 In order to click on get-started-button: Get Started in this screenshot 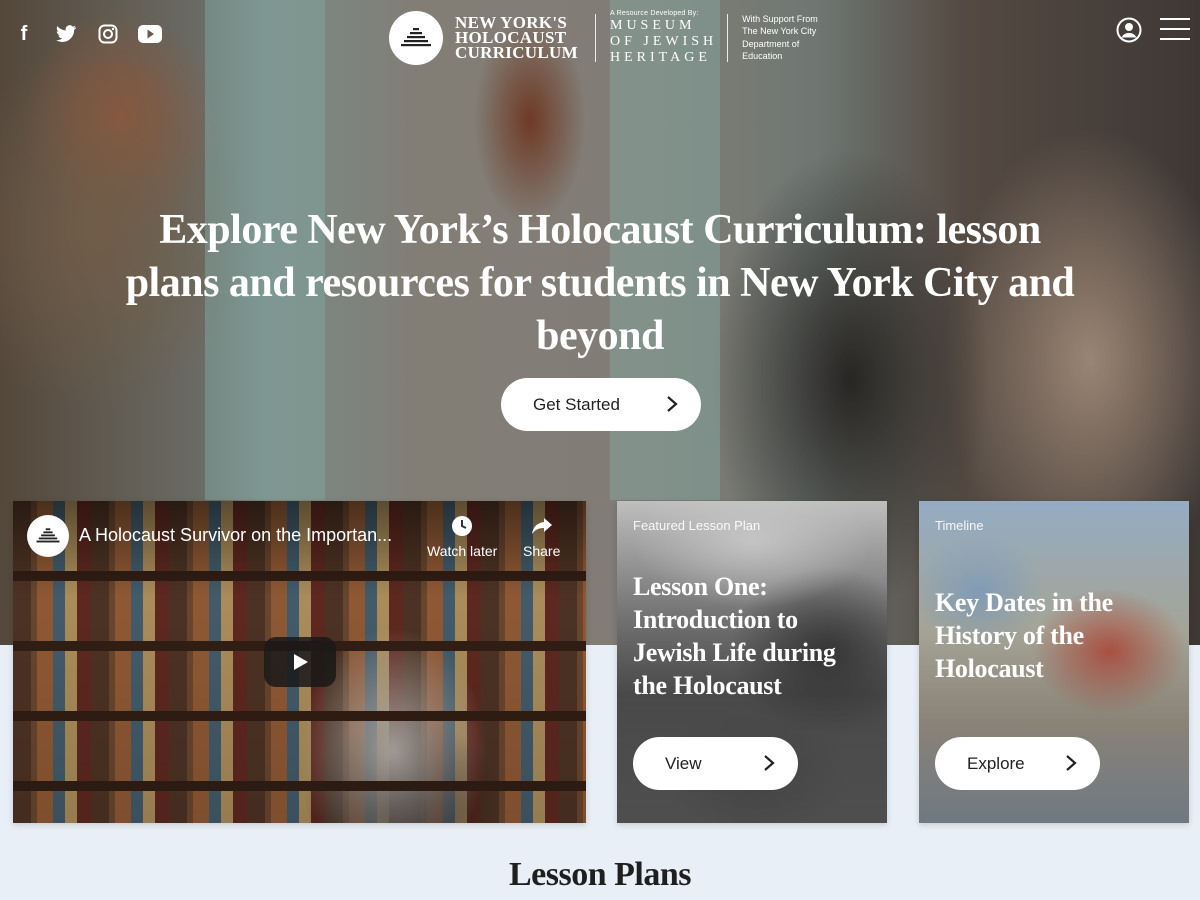, I will do `click(601, 404)`.